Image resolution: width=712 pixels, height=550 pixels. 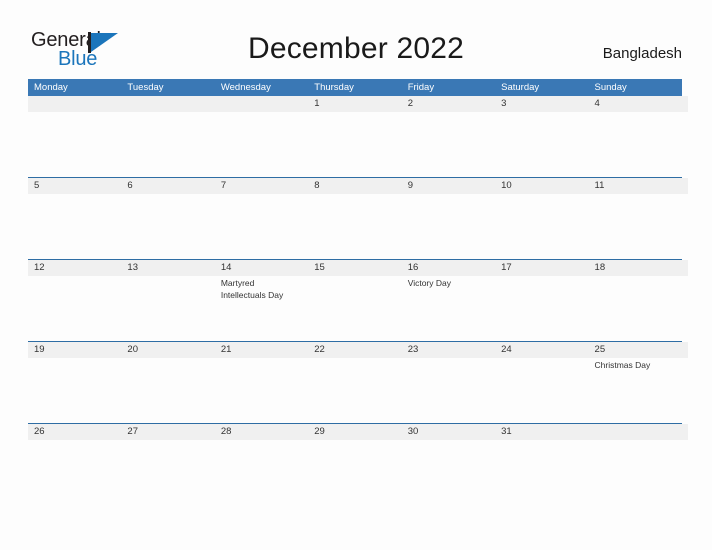 What do you see at coordinates (635, 136) in the screenshot?
I see `calendar-day-cell: 4` at bounding box center [635, 136].